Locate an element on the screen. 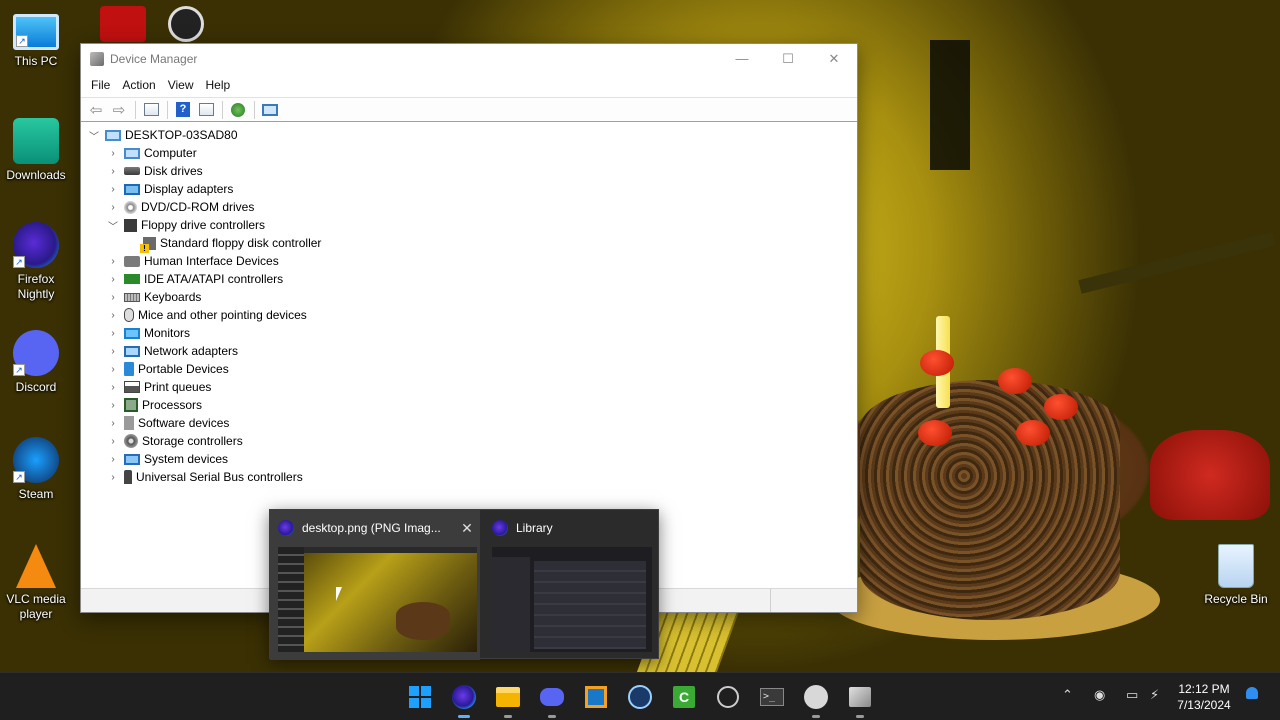  tree-category-processors: › Processors is located at coordinates (469, 405).